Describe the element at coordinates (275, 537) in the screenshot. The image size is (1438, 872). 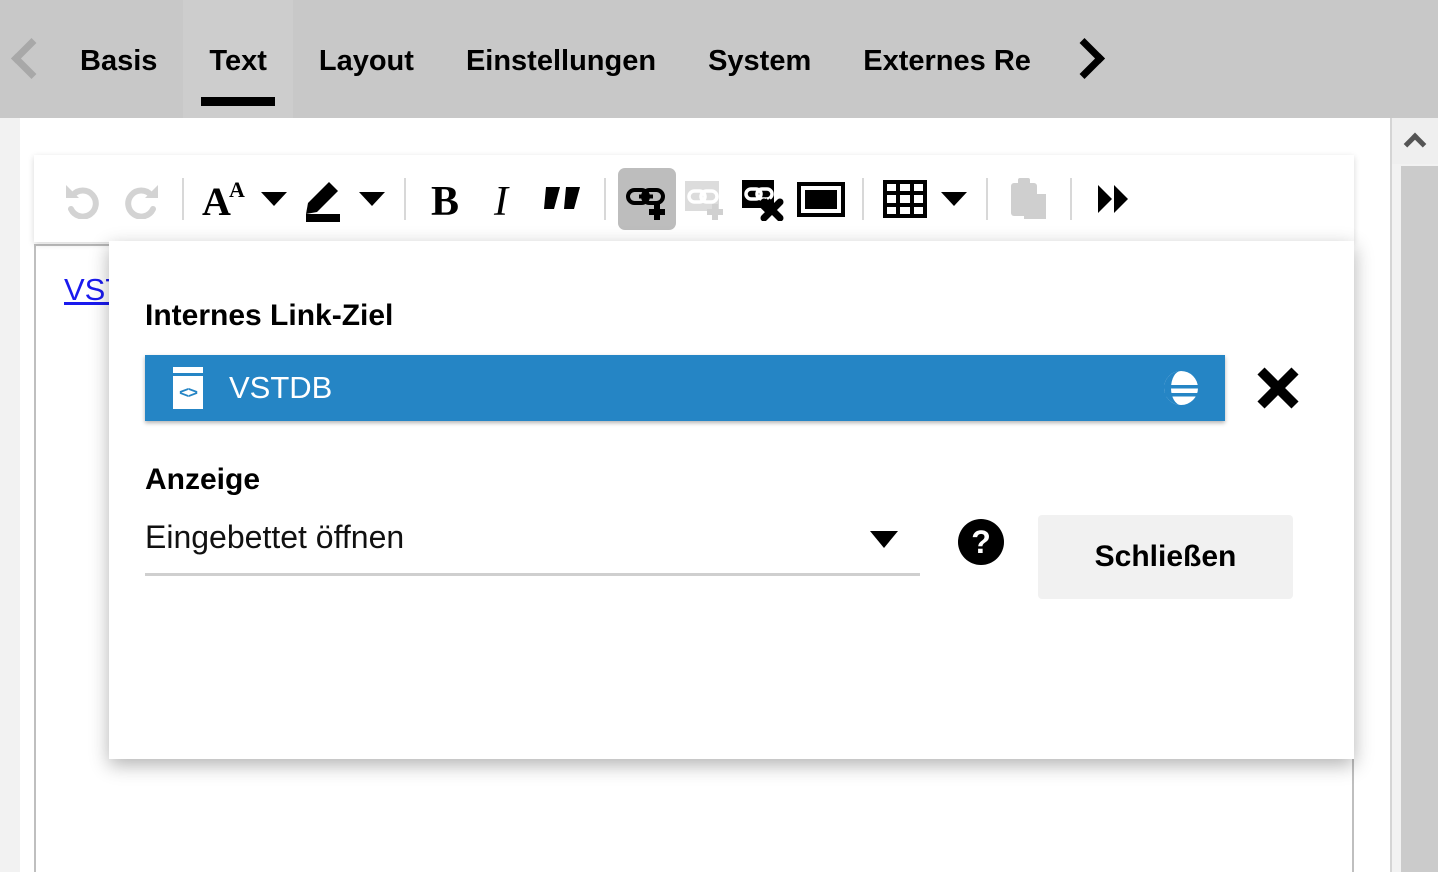
I see `display-mode-value: Eingebettet öffnen` at that location.